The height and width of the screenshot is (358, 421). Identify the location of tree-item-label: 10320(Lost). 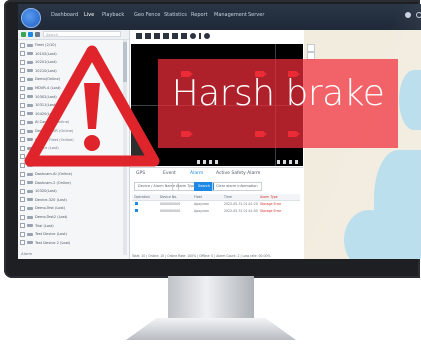
(46, 191).